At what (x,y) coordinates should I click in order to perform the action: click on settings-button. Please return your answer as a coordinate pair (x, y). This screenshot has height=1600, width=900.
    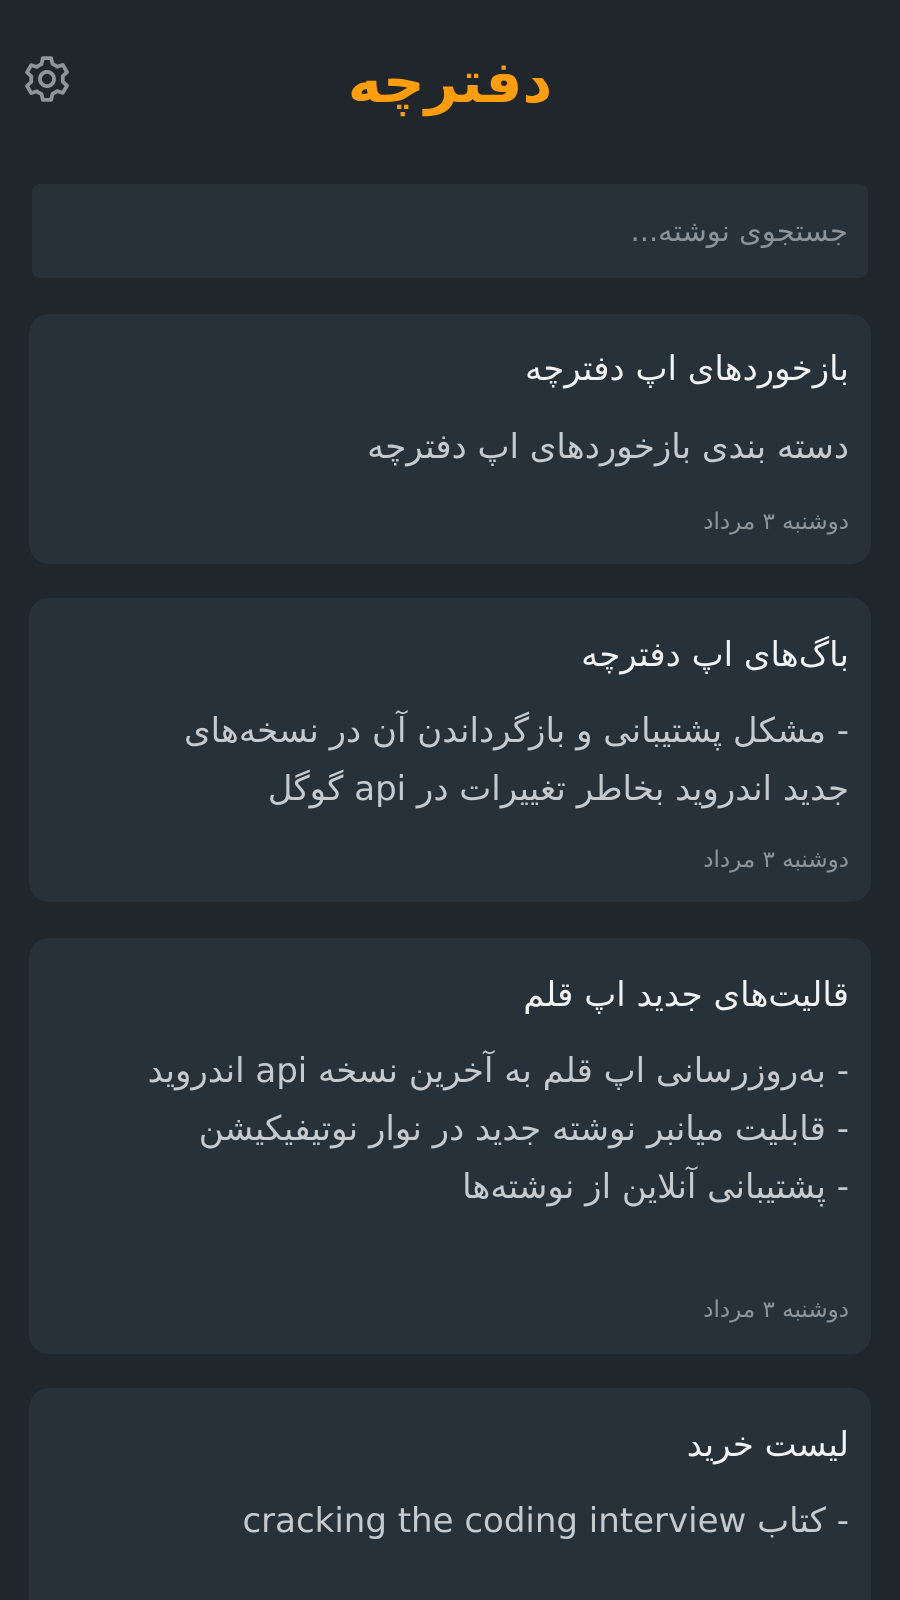
    Looking at the image, I should click on (47, 79).